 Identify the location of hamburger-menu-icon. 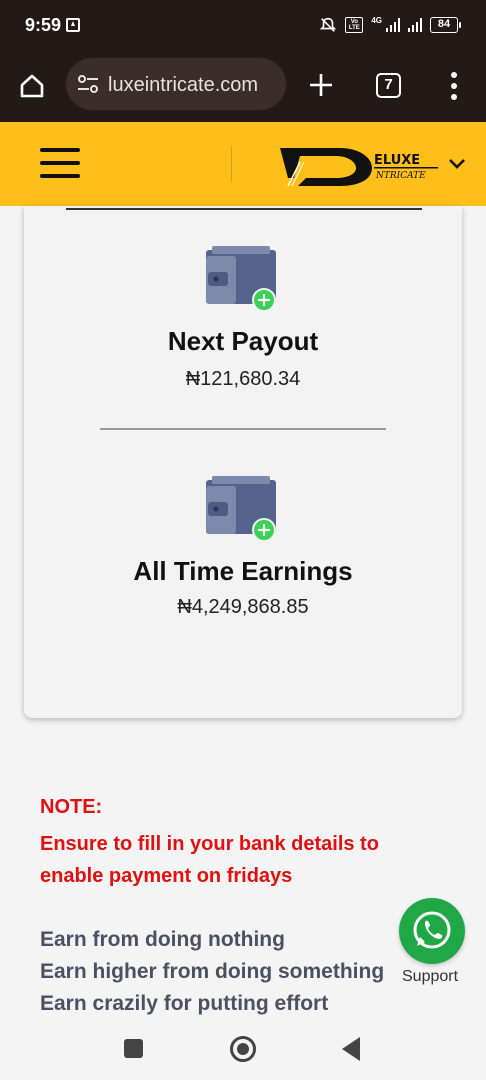
(60, 163).